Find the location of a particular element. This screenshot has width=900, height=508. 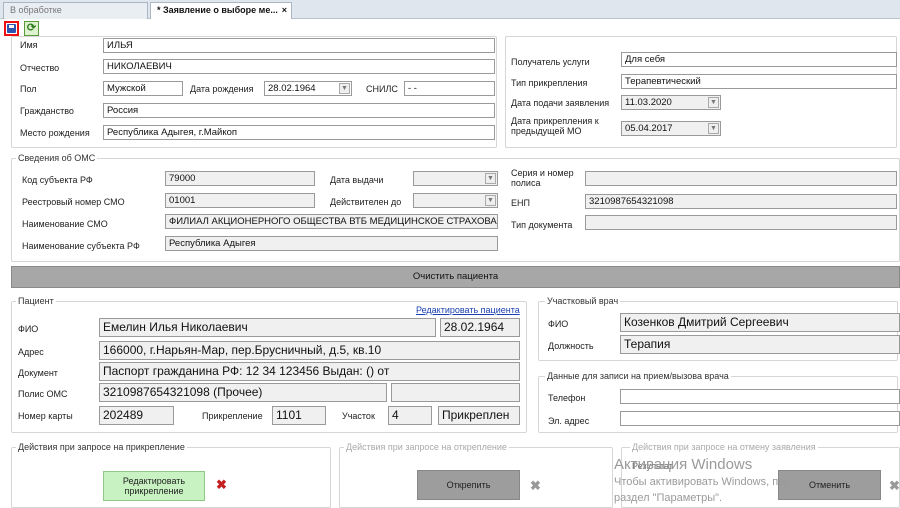

area-field: 4 is located at coordinates (410, 415).